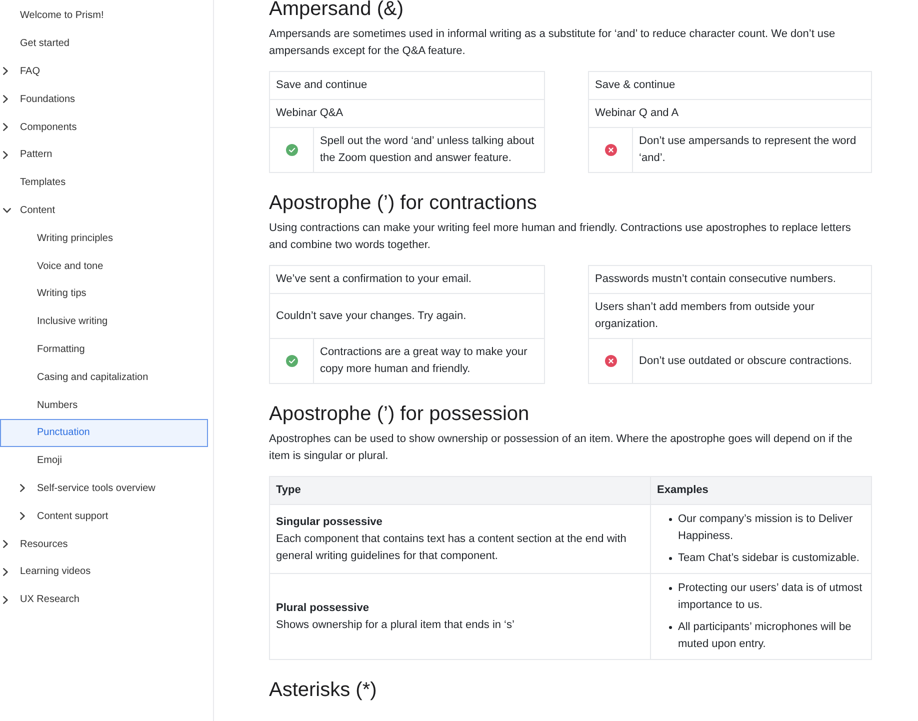 This screenshot has height=721, width=918. What do you see at coordinates (104, 99) in the screenshot?
I see `sidebar-item: Foundations` at bounding box center [104, 99].